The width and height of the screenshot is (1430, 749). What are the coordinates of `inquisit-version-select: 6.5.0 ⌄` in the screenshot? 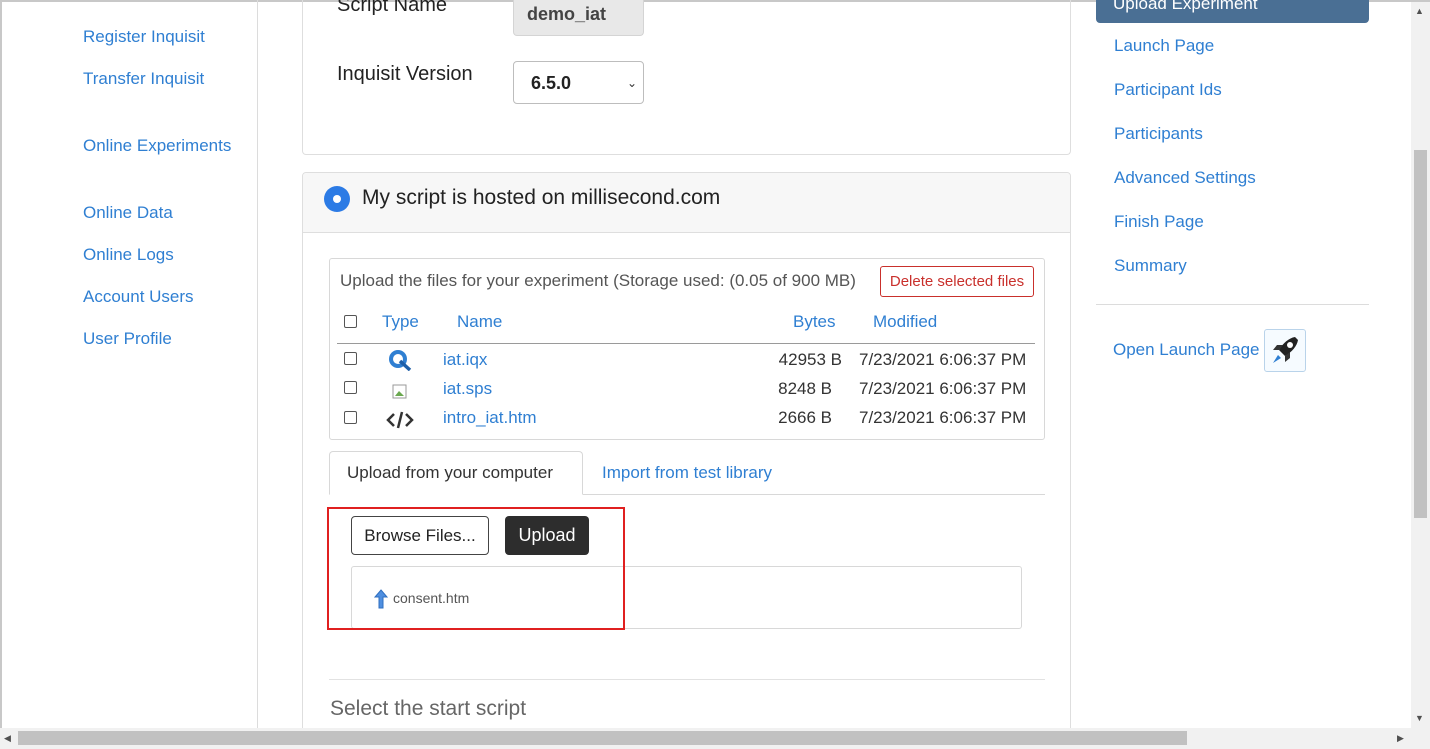 It's located at (578, 82).